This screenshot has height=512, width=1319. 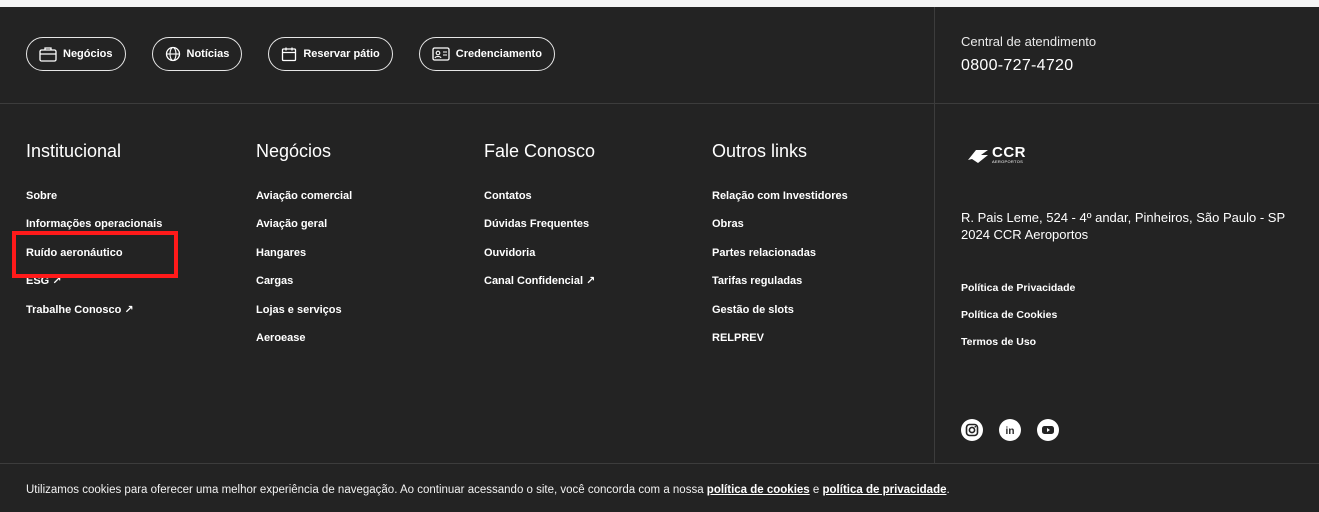 I want to click on link-sobre: Sobre, so click(x=94, y=203).